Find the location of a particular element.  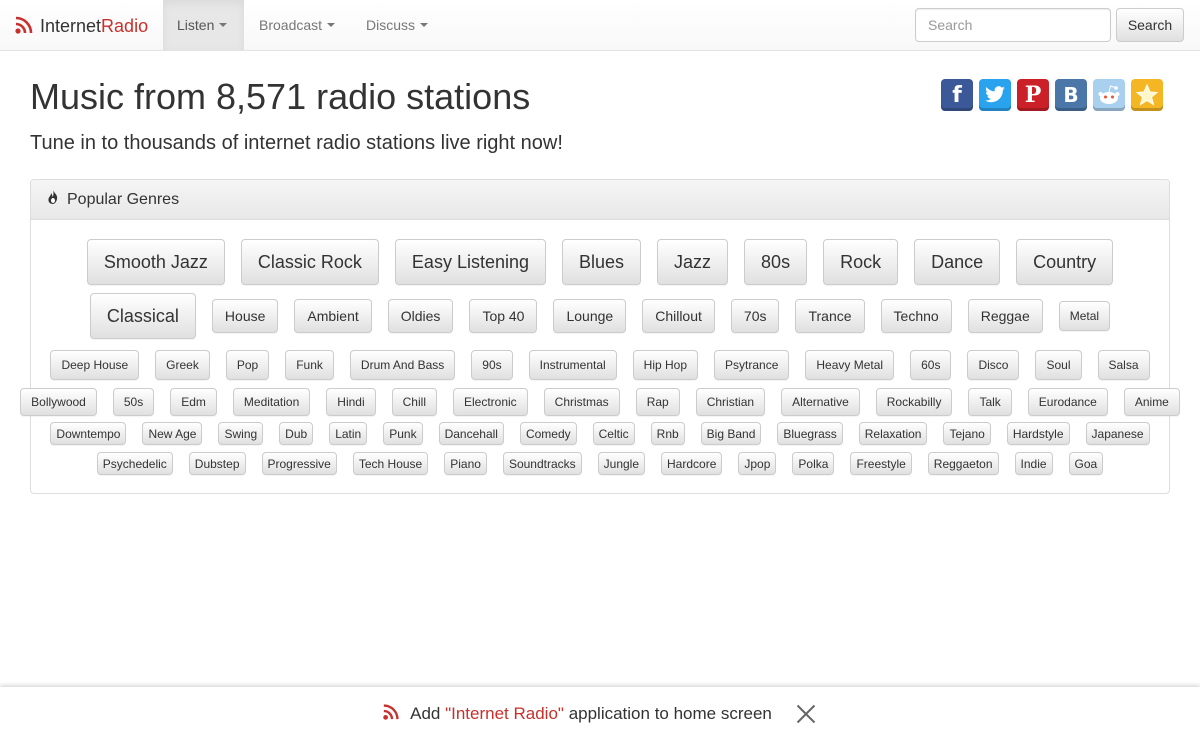

vk-icon: B is located at coordinates (1071, 95).